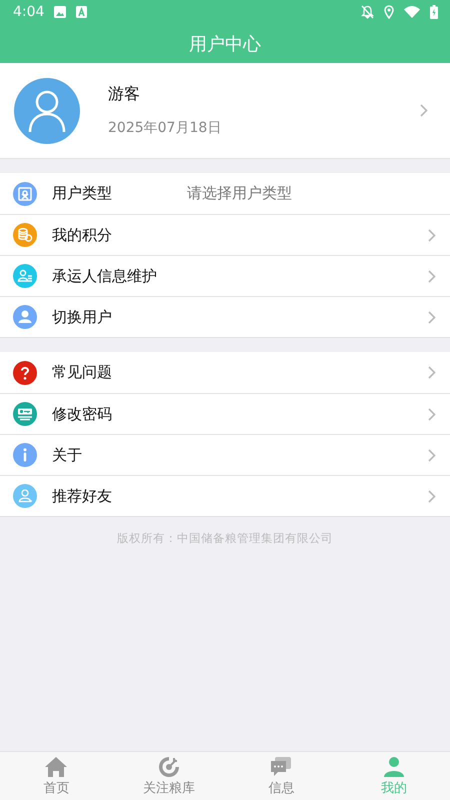  I want to click on chat-icon, so click(281, 767).